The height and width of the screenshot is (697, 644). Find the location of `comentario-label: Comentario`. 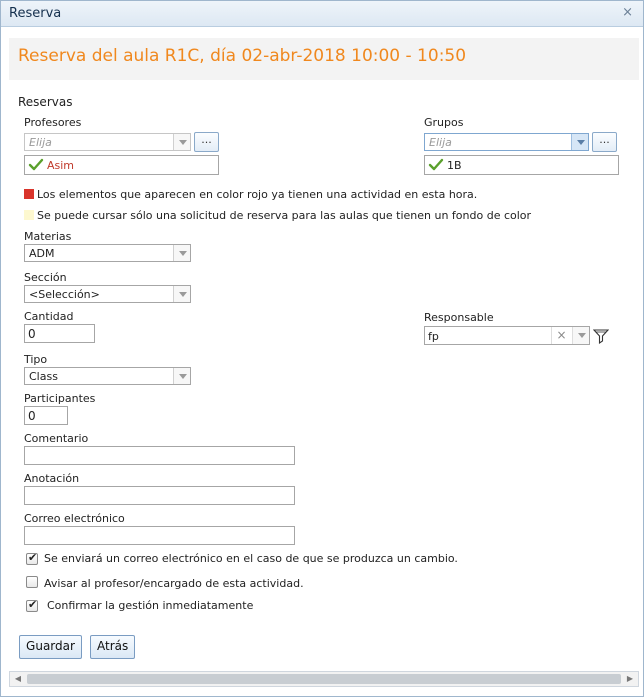

comentario-label: Comentario is located at coordinates (56, 438).